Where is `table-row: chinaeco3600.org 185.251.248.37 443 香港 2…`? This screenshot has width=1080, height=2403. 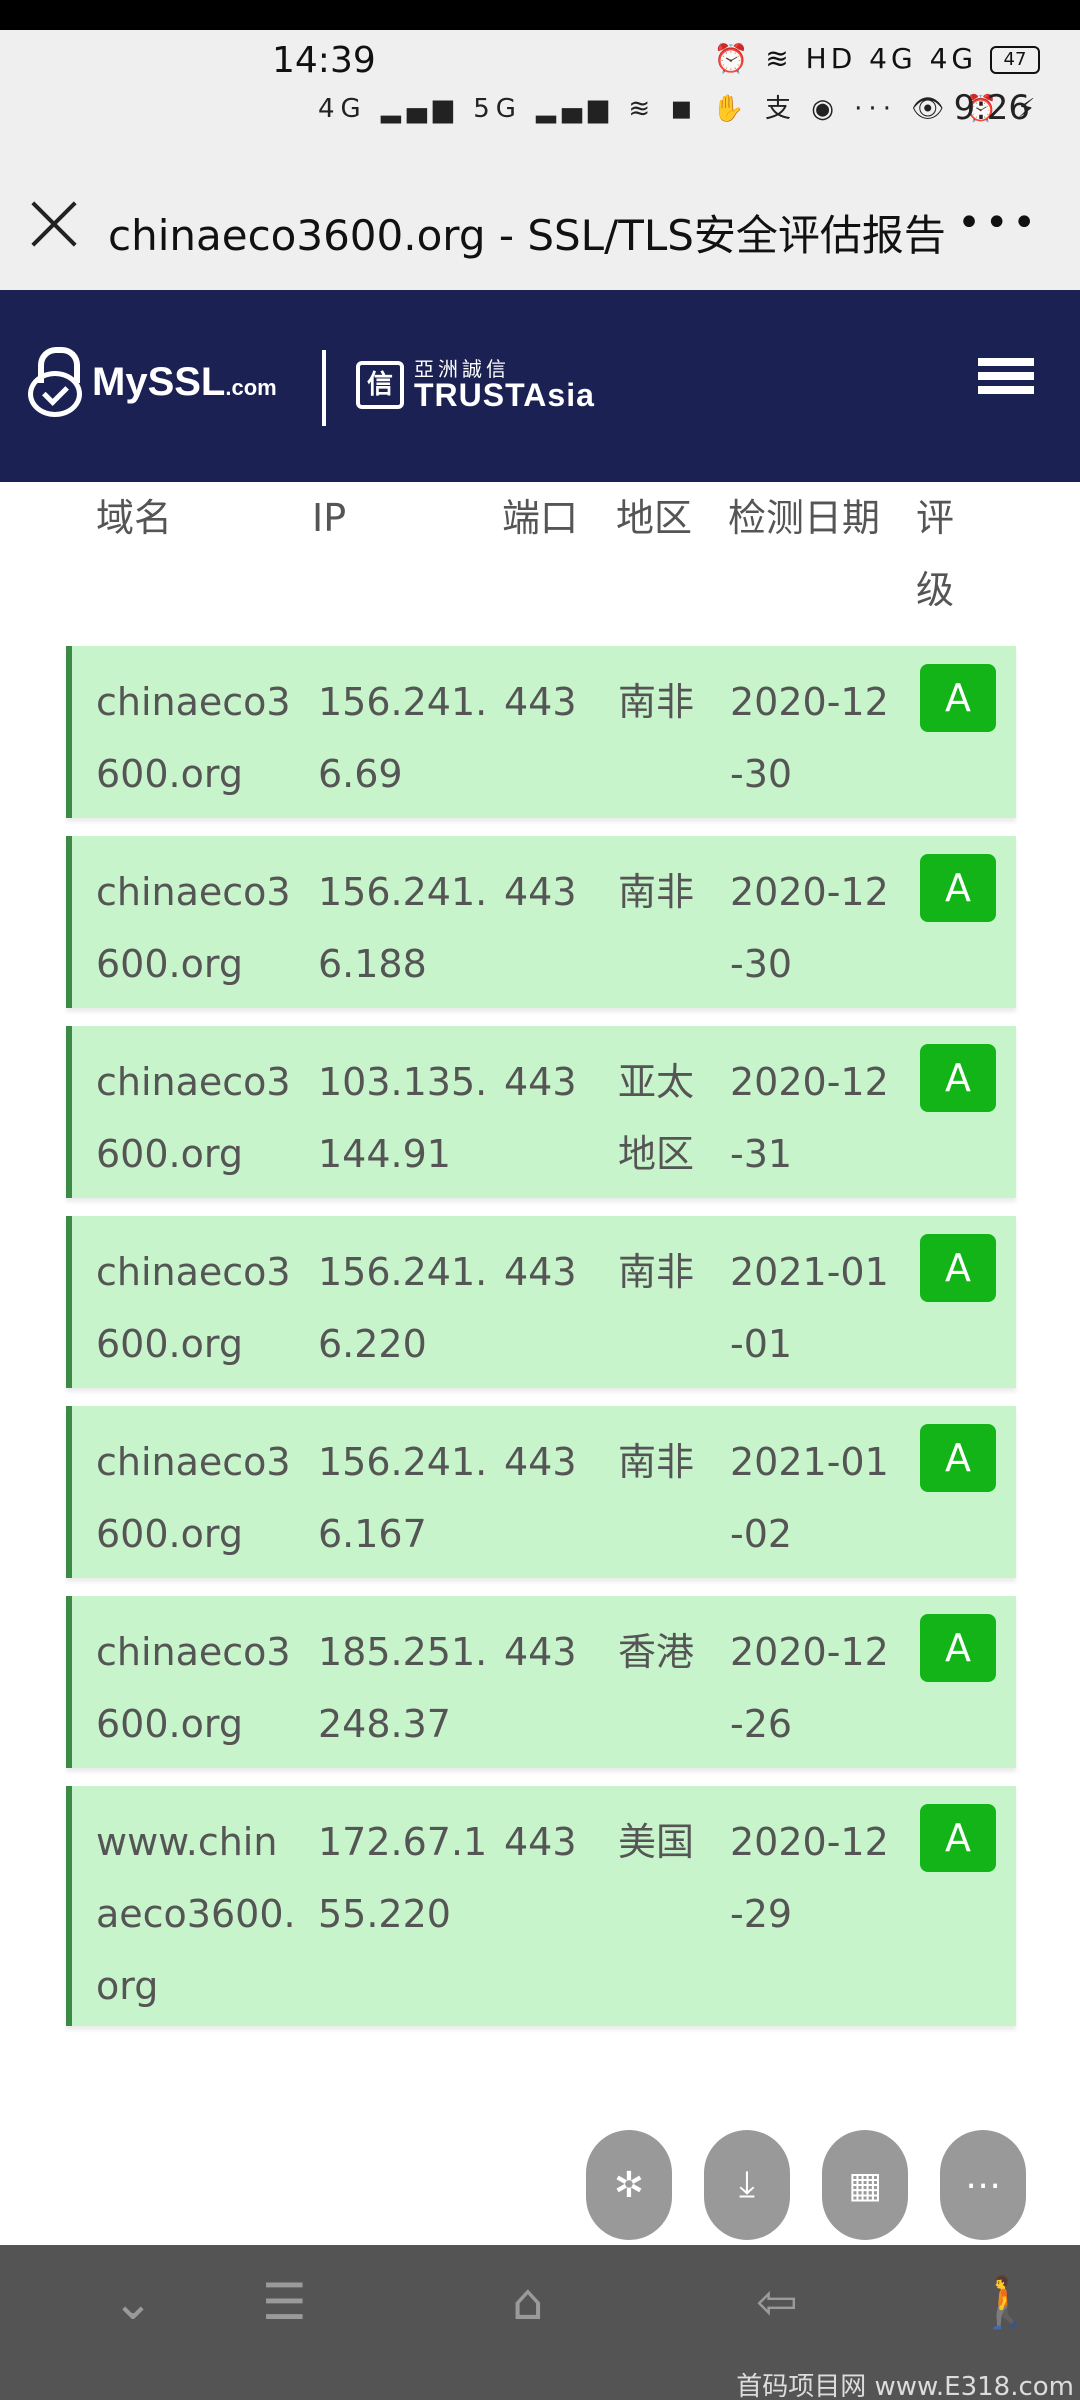 table-row: chinaeco3600.org 185.251.248.37 443 香港 2… is located at coordinates (541, 1682).